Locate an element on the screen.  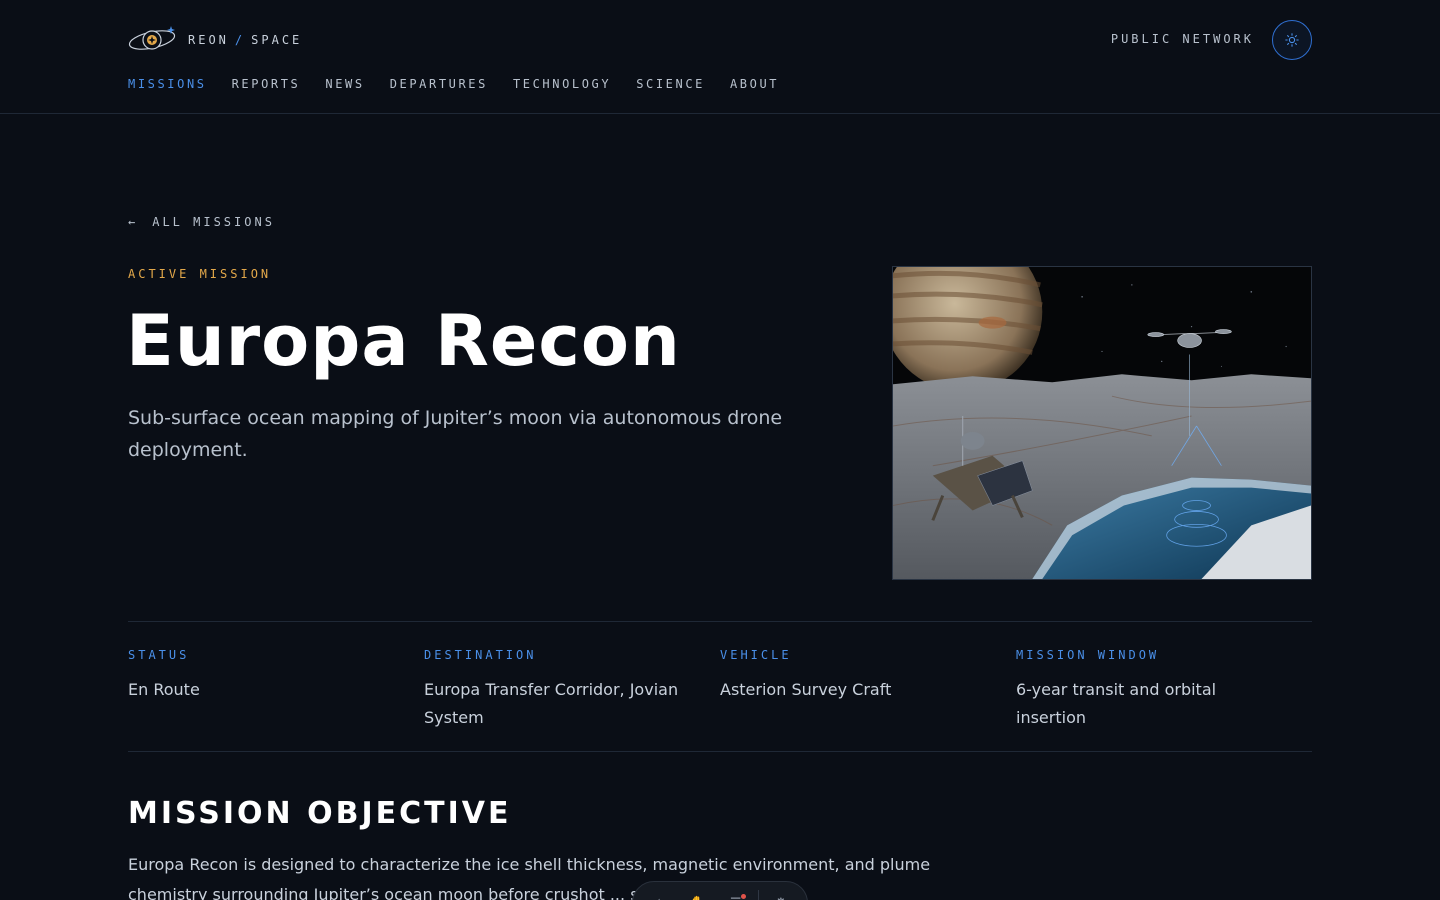
fact-status: STATUS En Route is located at coordinates (276, 686).